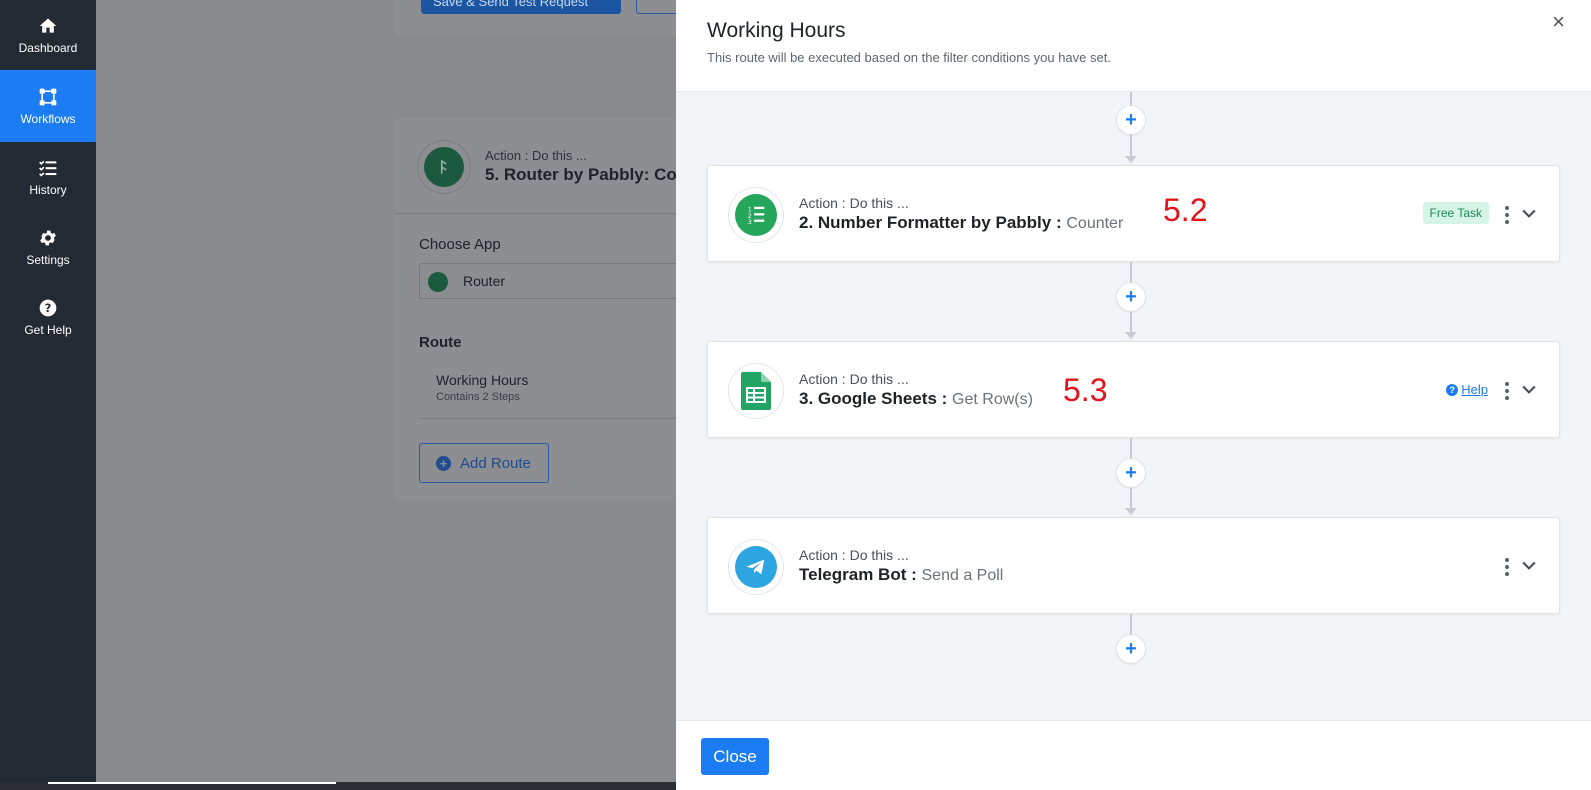  What do you see at coordinates (48, 237) in the screenshot?
I see `gear-icon` at bounding box center [48, 237].